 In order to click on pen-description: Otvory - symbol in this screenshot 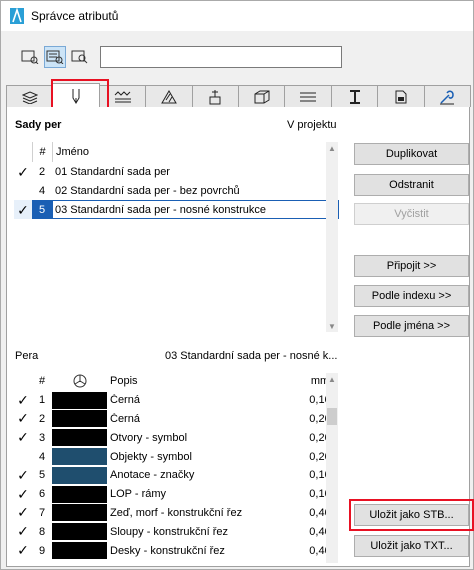, I will do `click(149, 437)`.